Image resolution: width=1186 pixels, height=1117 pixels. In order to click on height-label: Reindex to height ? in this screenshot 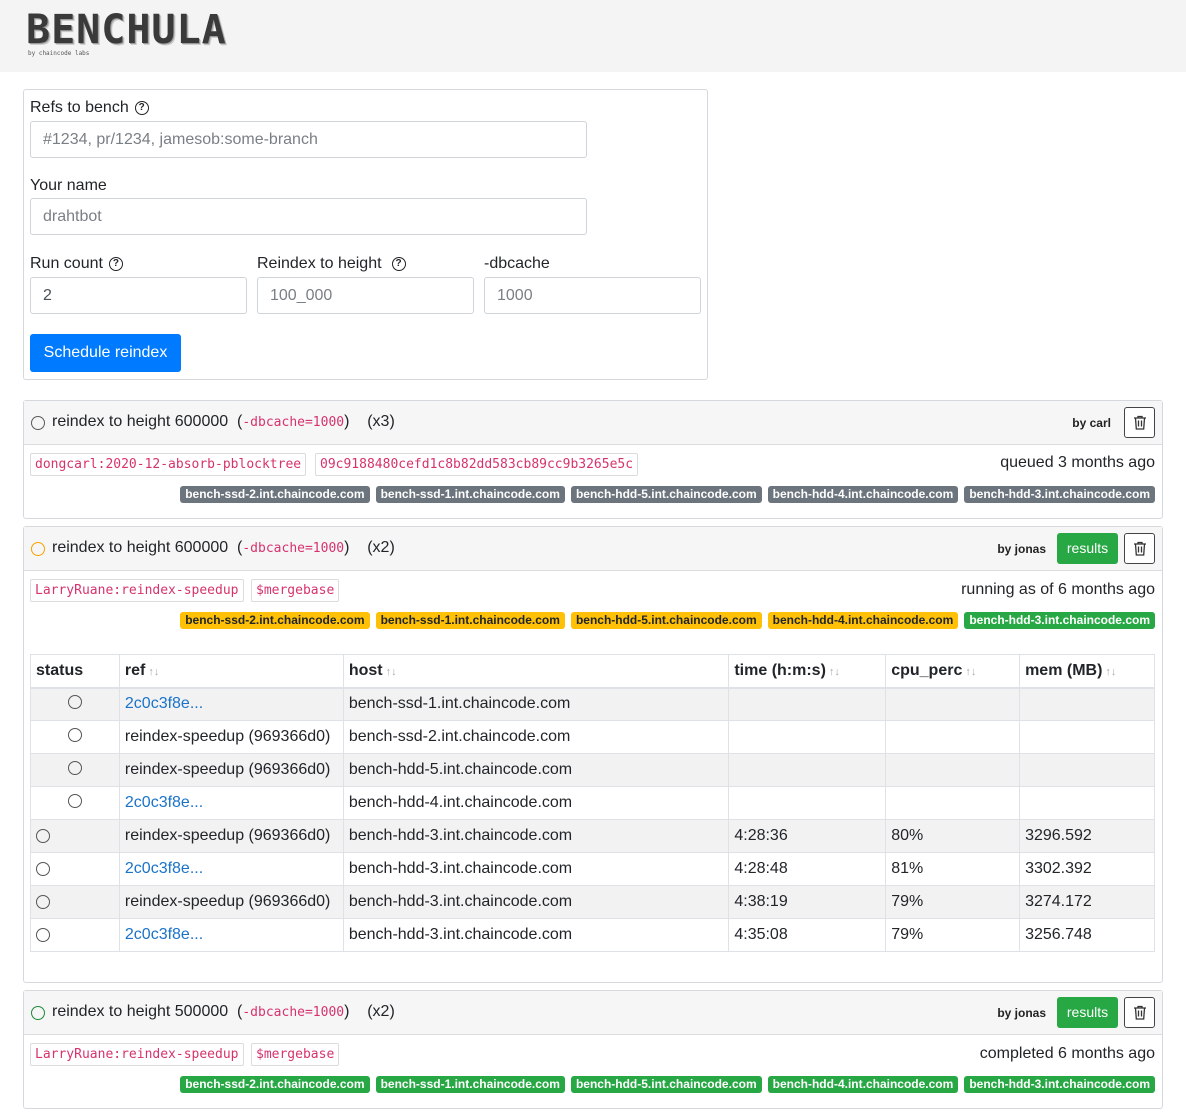, I will do `click(331, 264)`.